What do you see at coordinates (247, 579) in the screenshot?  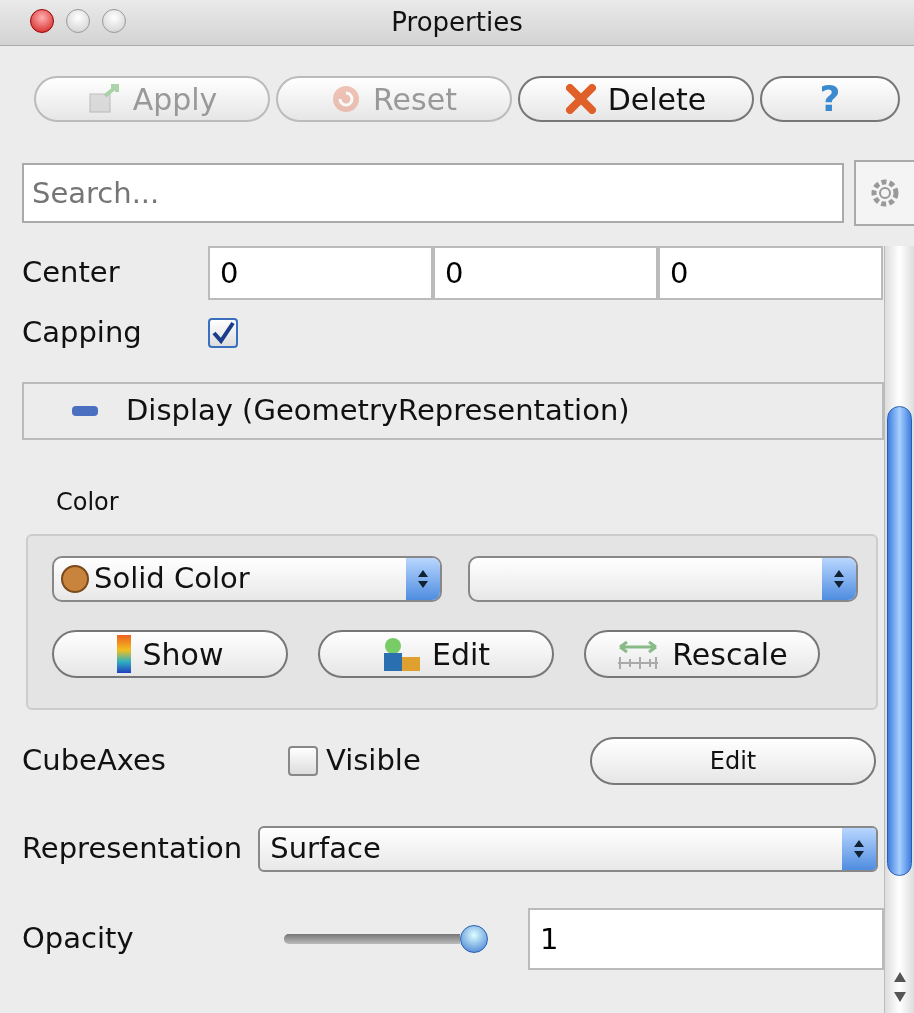 I see `color-mode-select: Solid Color` at bounding box center [247, 579].